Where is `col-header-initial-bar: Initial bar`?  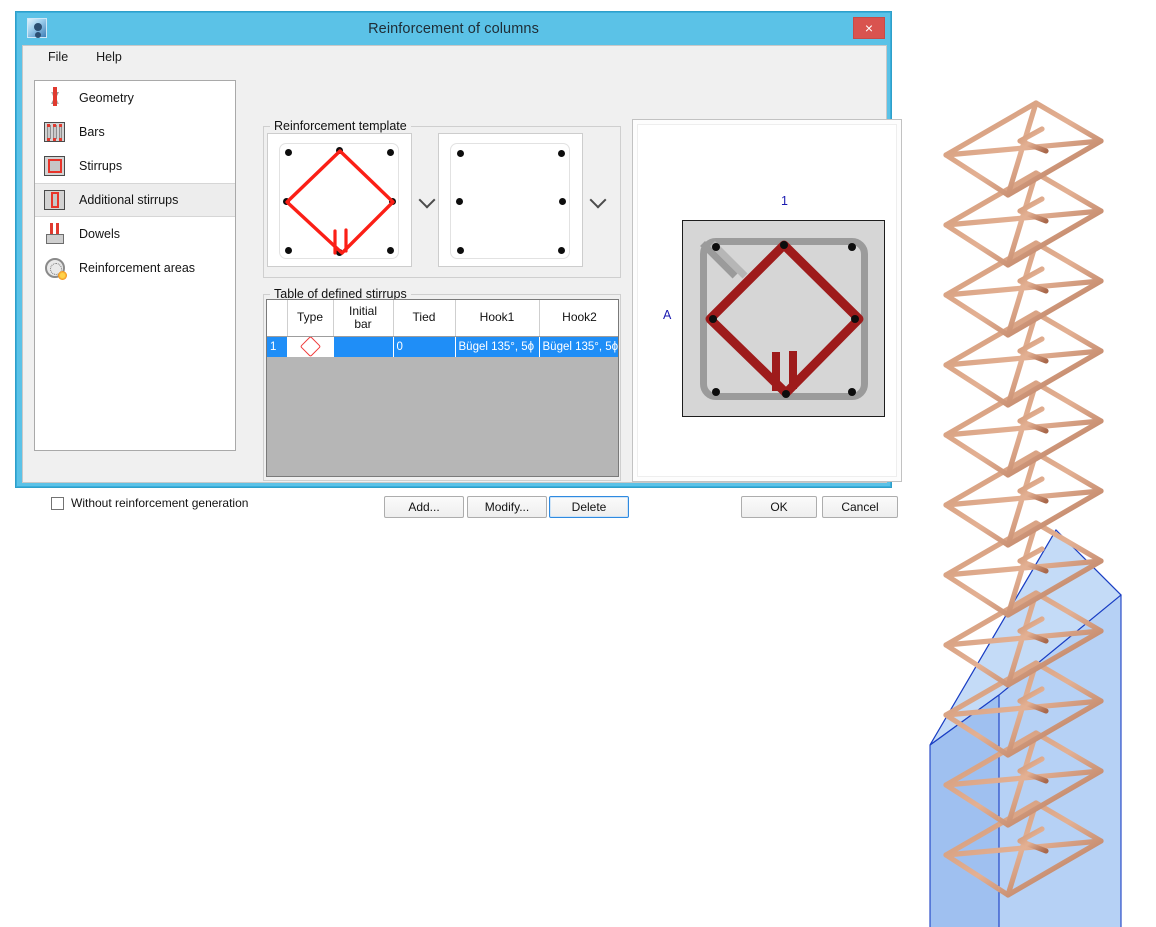 col-header-initial-bar: Initial bar is located at coordinates (363, 318).